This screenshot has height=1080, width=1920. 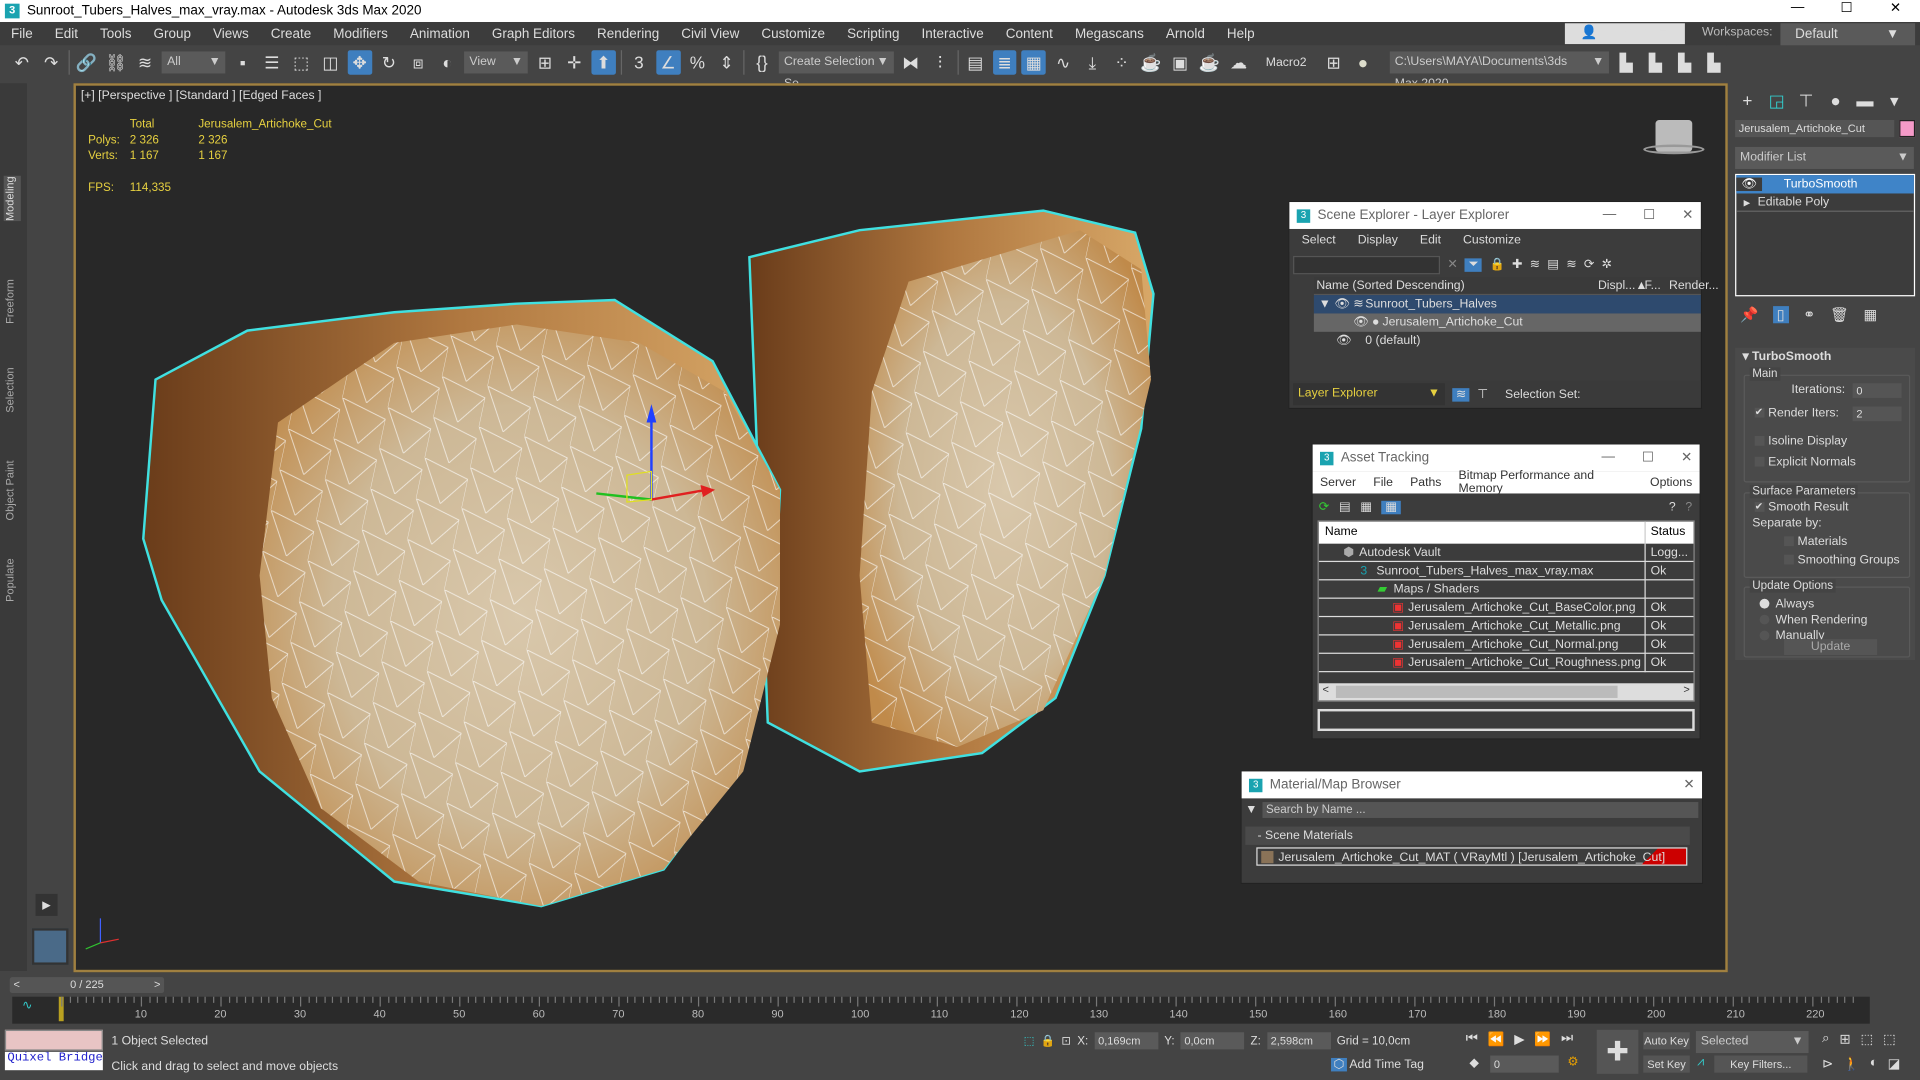 I want to click on configure-sets-icon: ▦, so click(x=1871, y=314).